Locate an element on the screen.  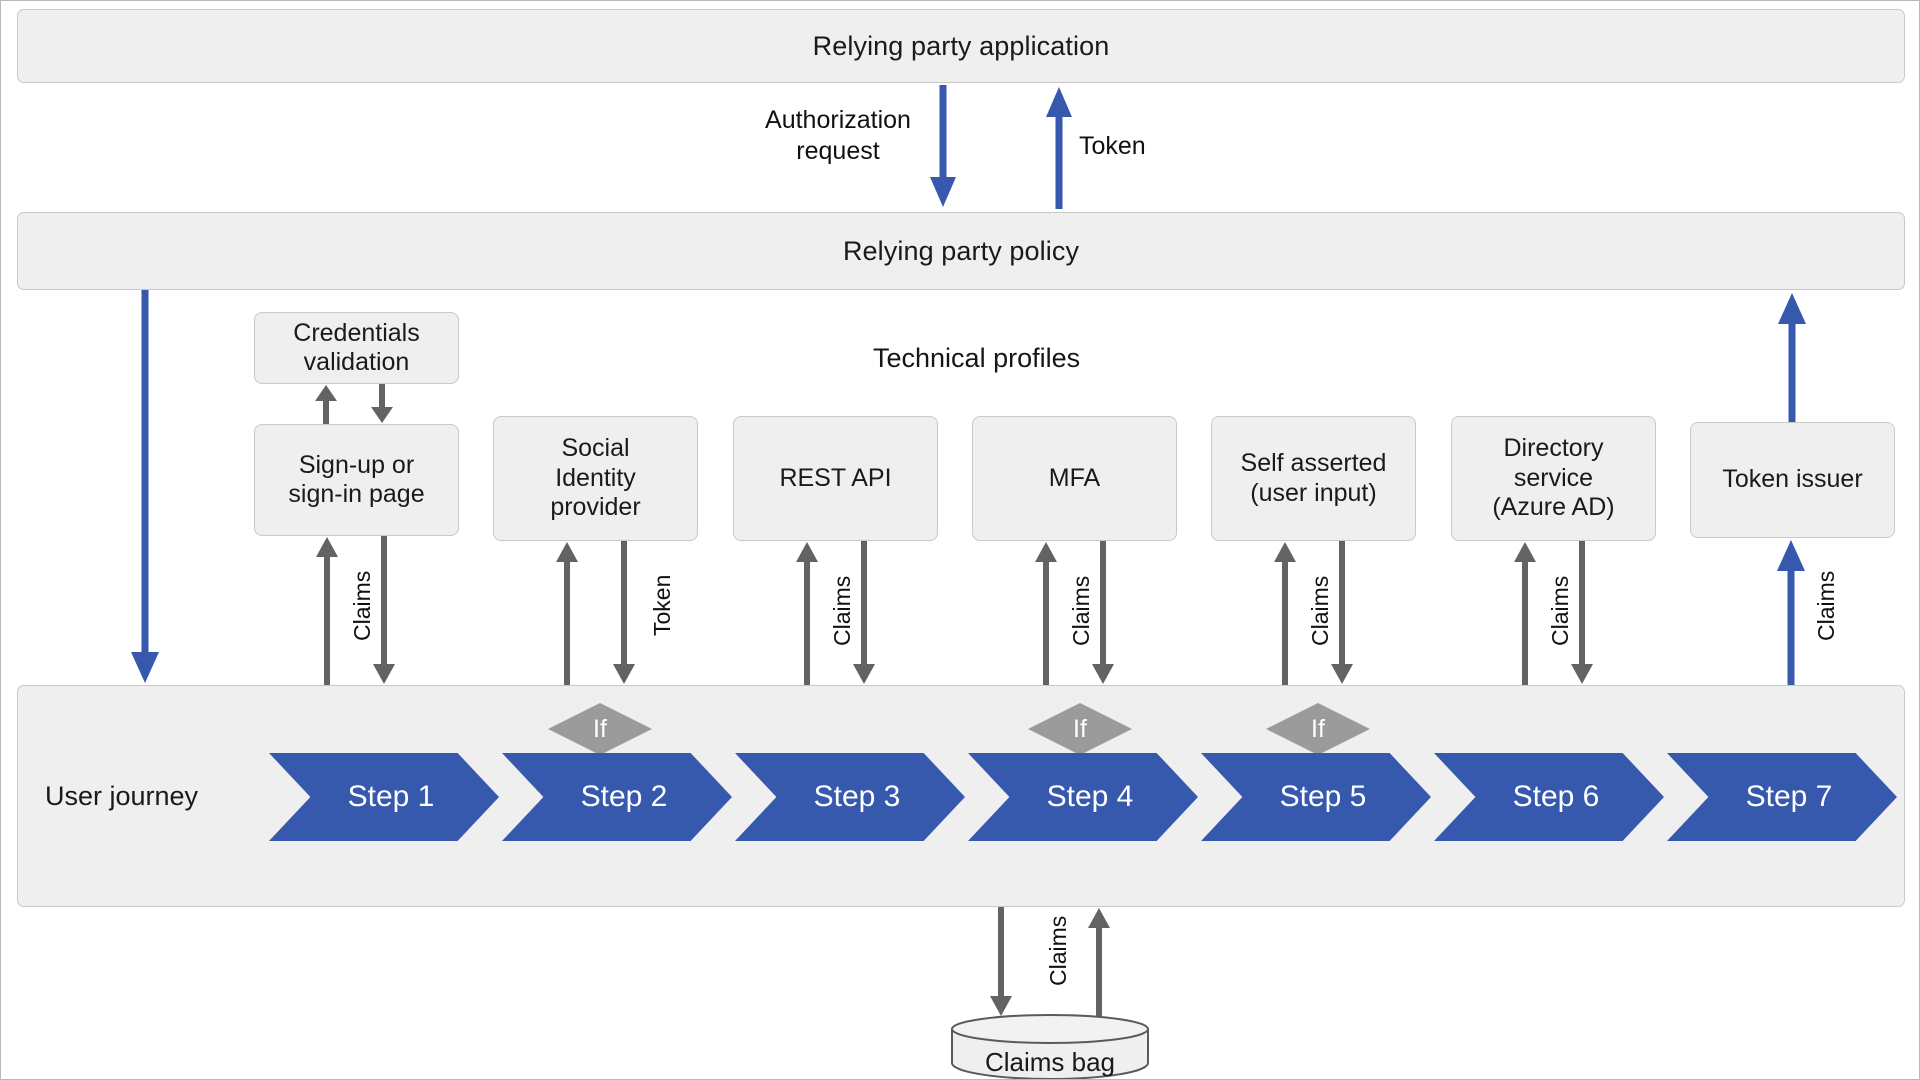
technical-profile-label: REST API is located at coordinates (835, 477).